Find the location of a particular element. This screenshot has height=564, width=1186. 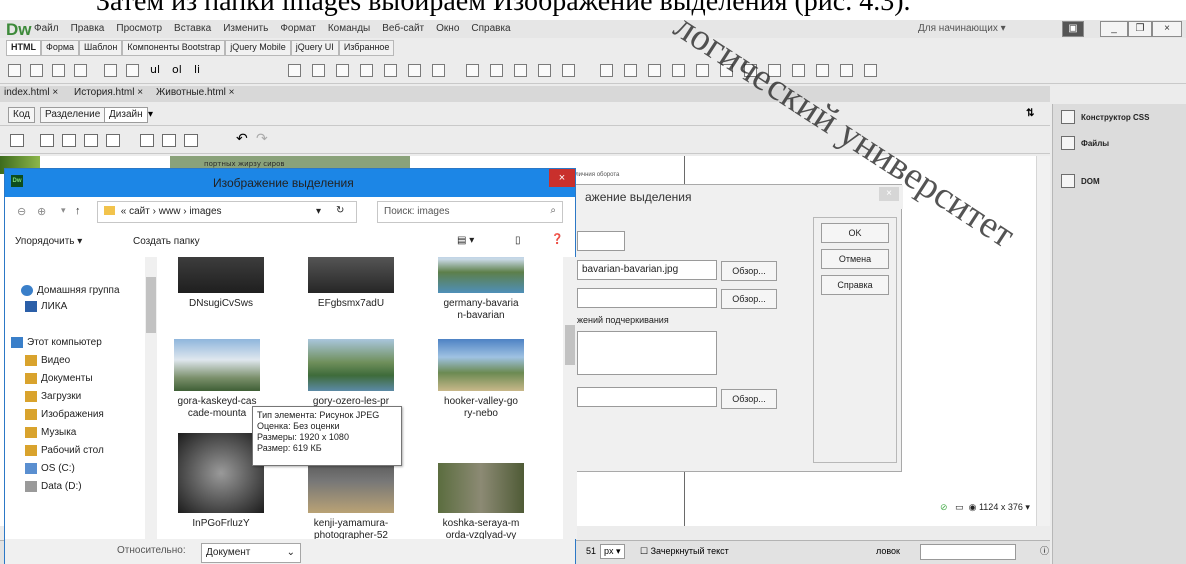

file-dialog-close-icon: × is located at coordinates (562, 178).